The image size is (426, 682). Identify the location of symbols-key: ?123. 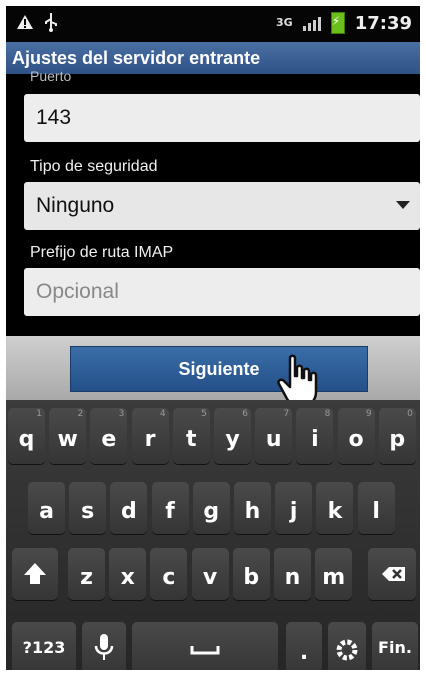
(44, 646).